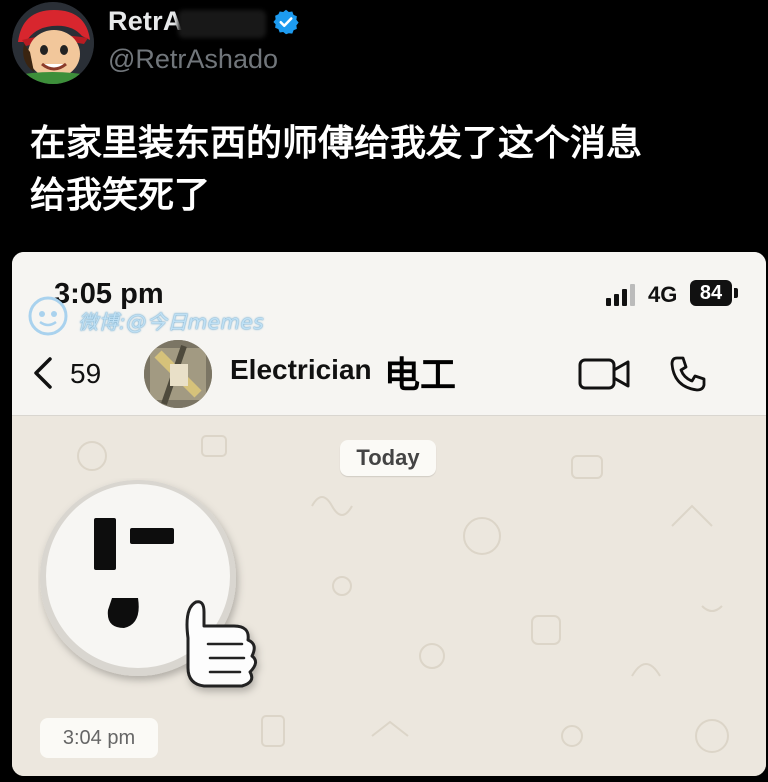  Describe the element at coordinates (171, 322) in the screenshot. I see `watermark-text: 微博:@今日memes` at that location.